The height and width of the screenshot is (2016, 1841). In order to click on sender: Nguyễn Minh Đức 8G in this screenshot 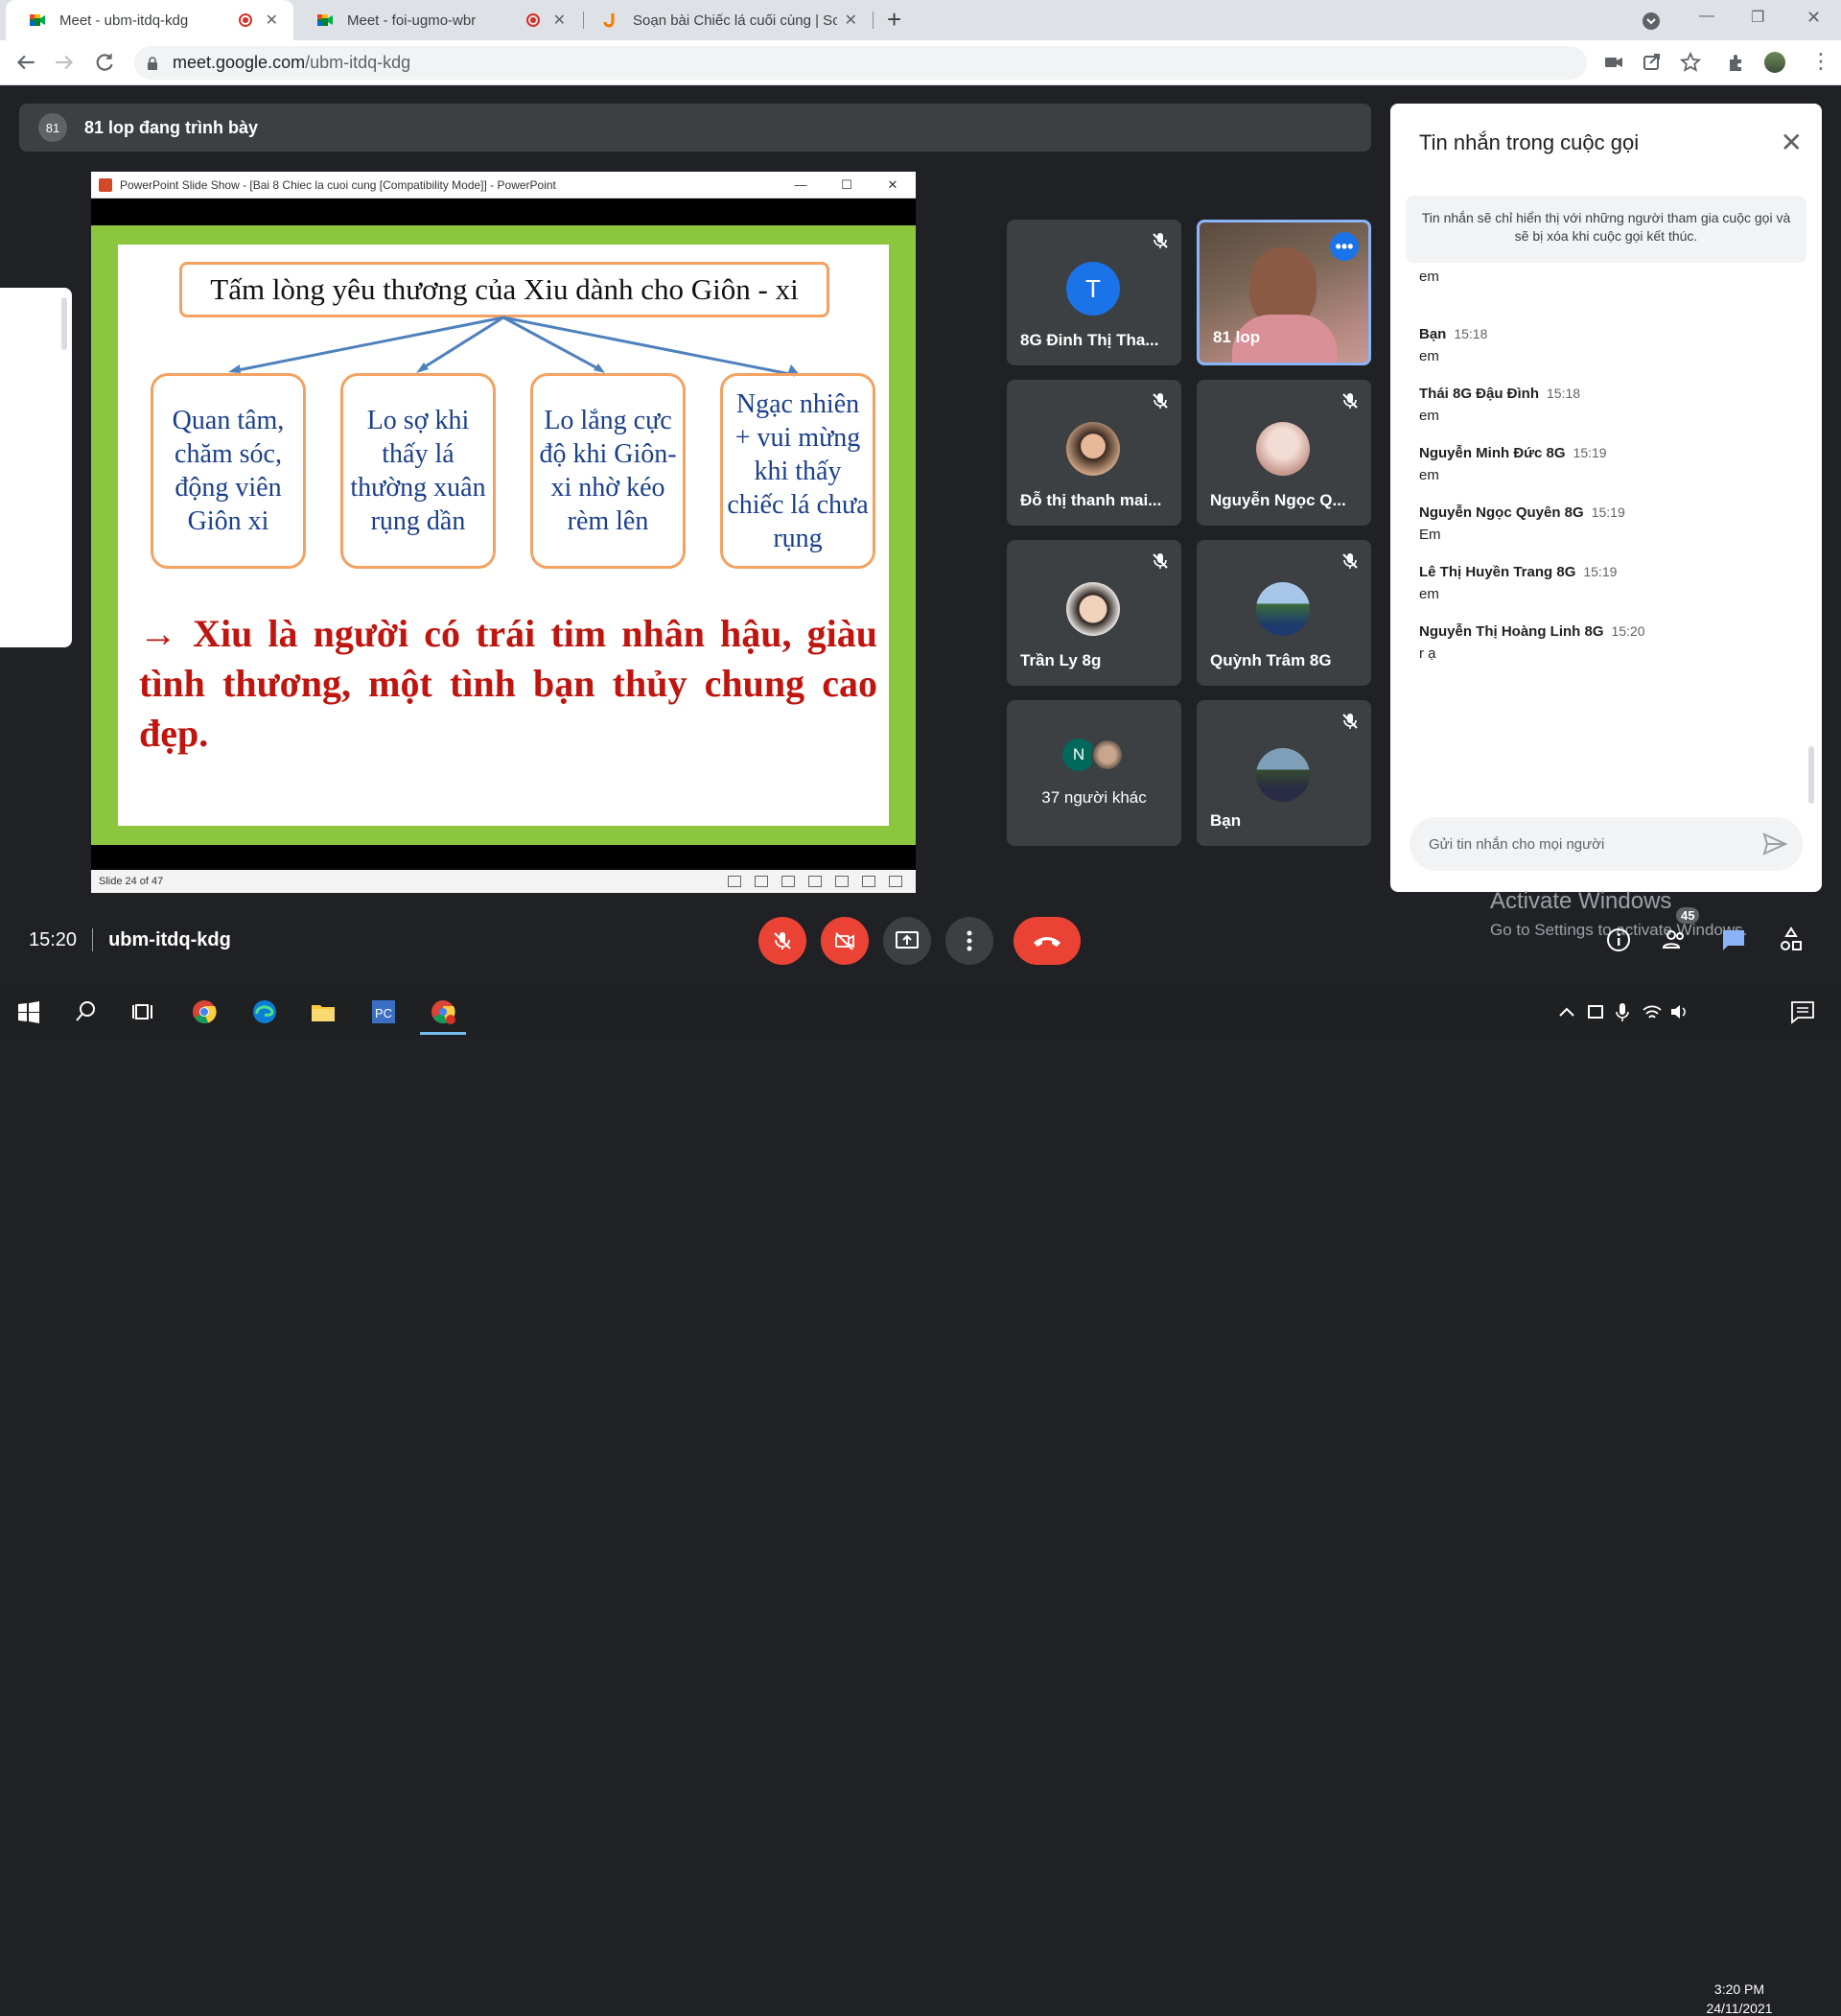, I will do `click(1492, 453)`.